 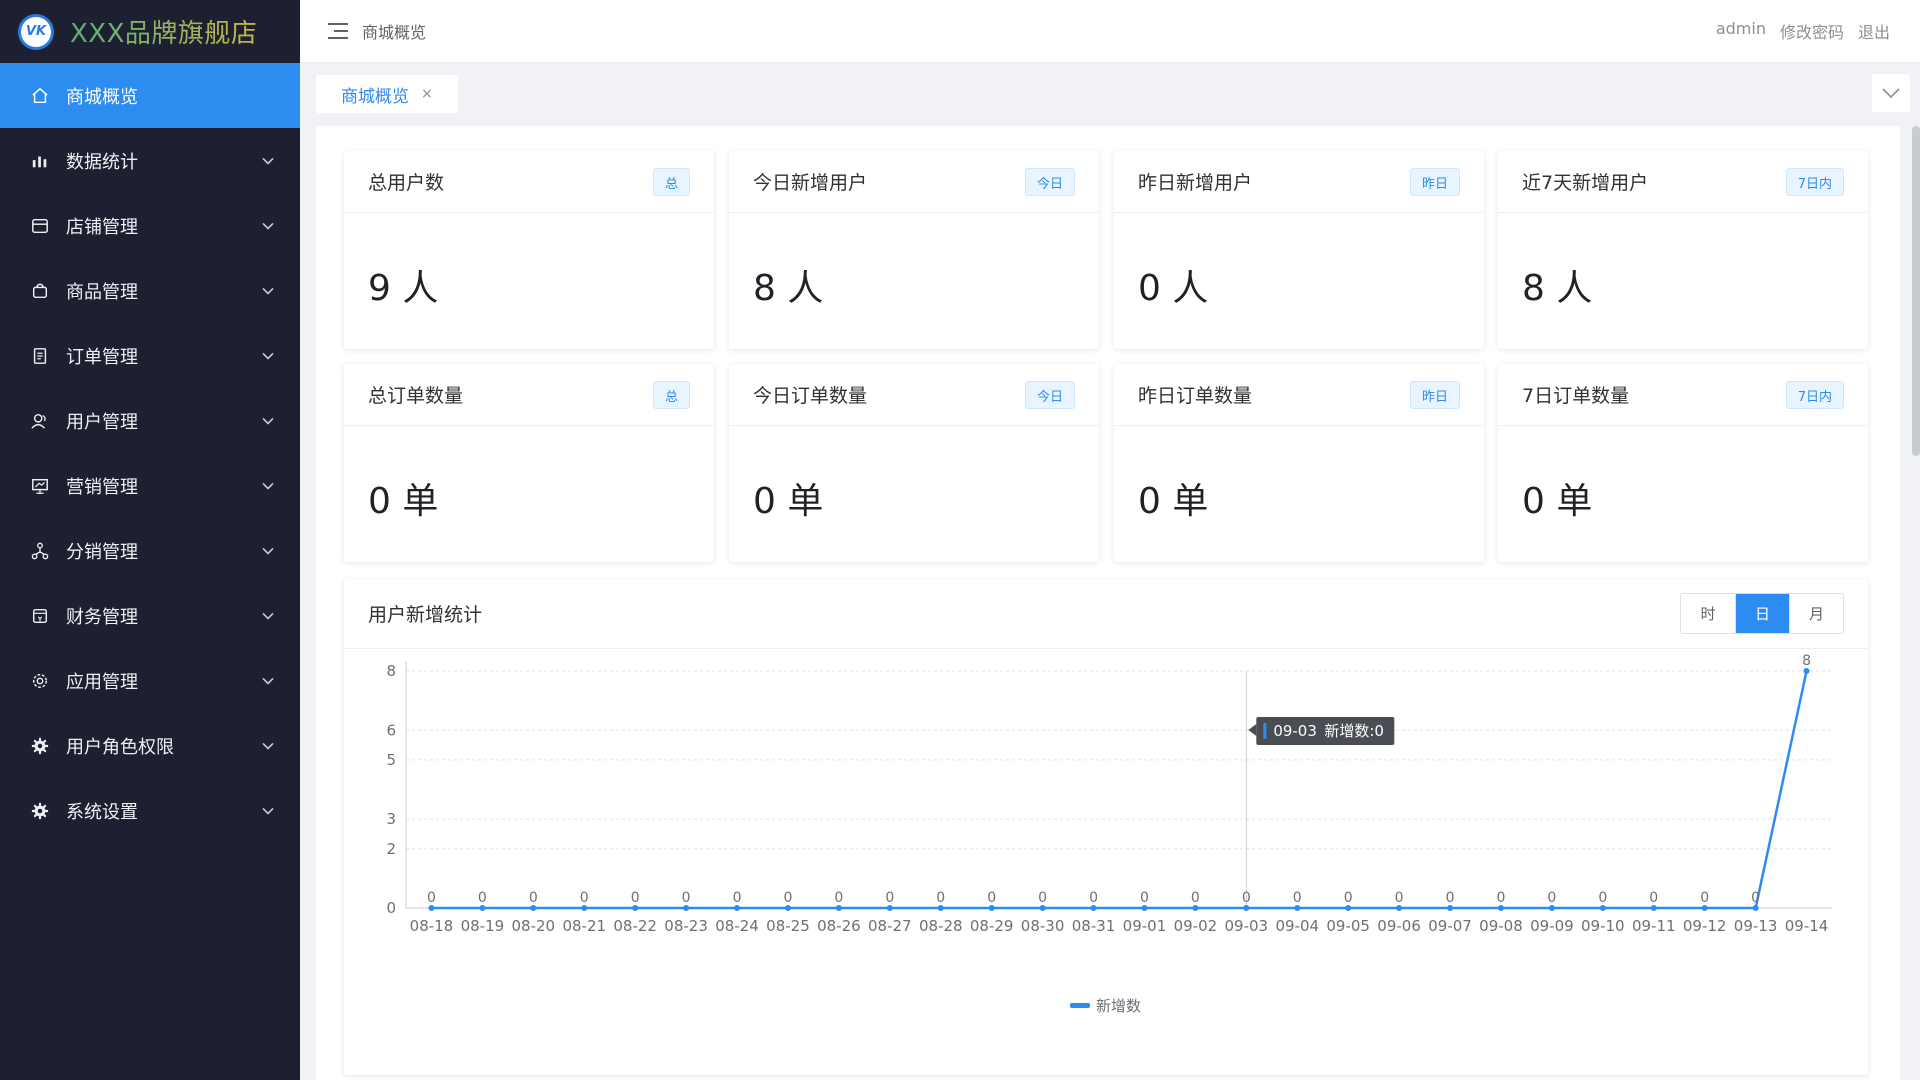 What do you see at coordinates (1807, 926) in the screenshot?
I see `x-tick-label: 09-14` at bounding box center [1807, 926].